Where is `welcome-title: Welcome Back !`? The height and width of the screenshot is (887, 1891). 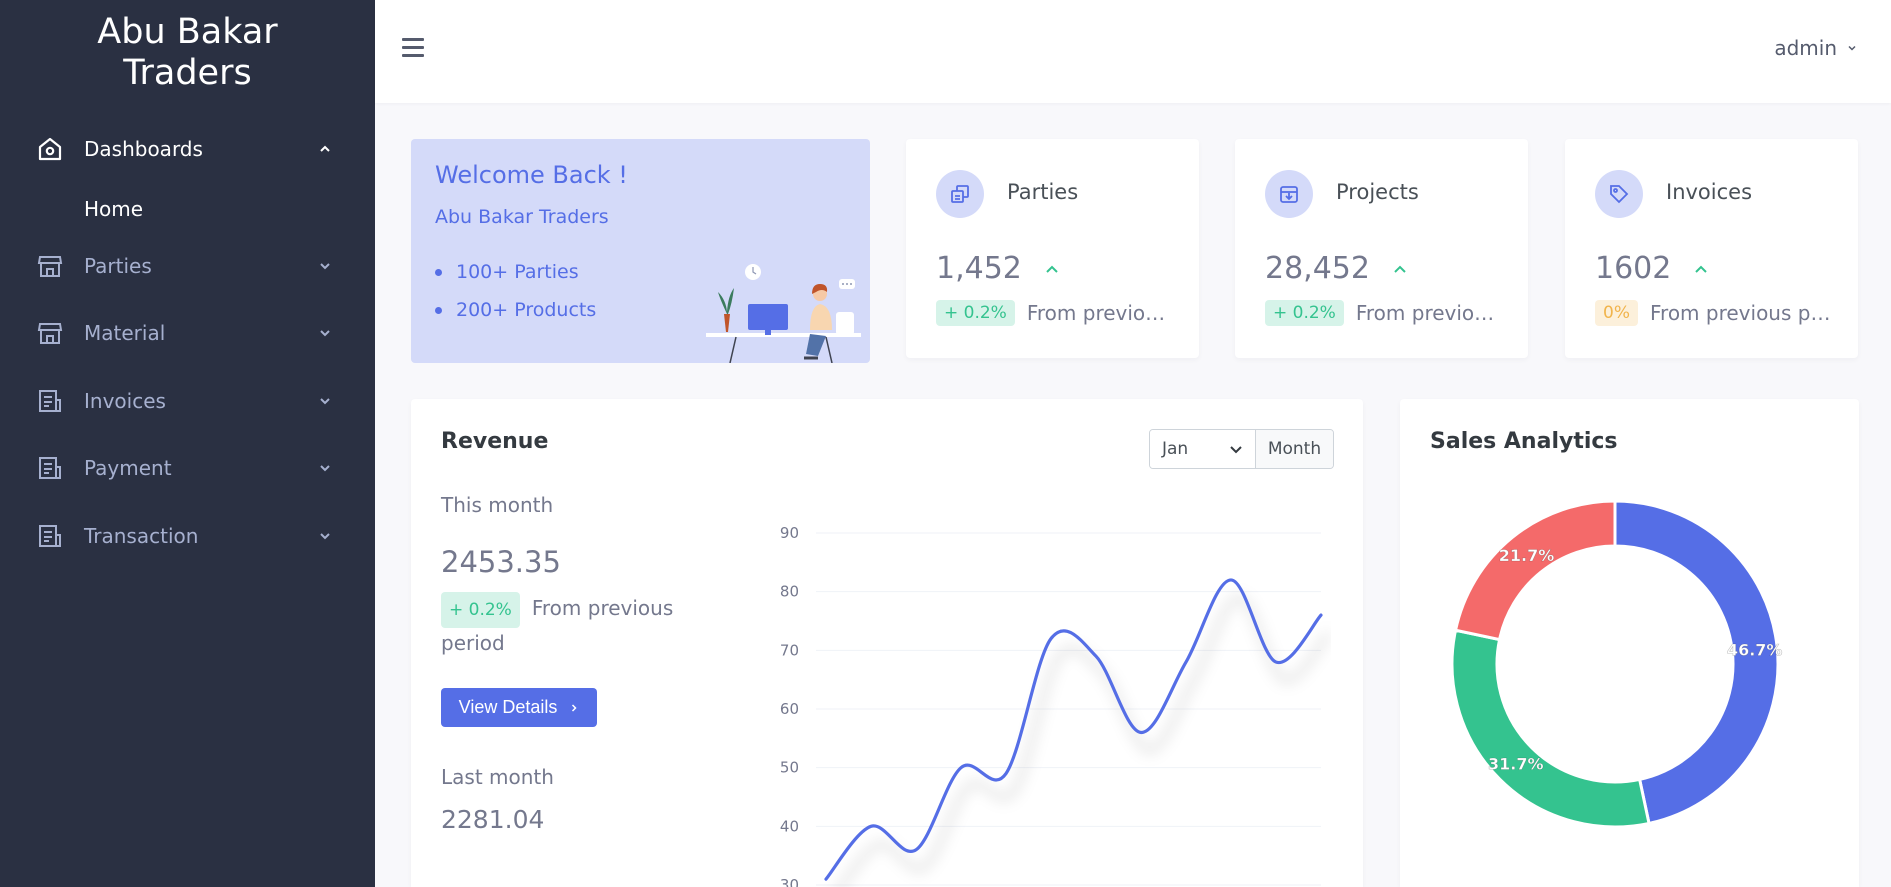
welcome-title: Welcome Back ! is located at coordinates (531, 175).